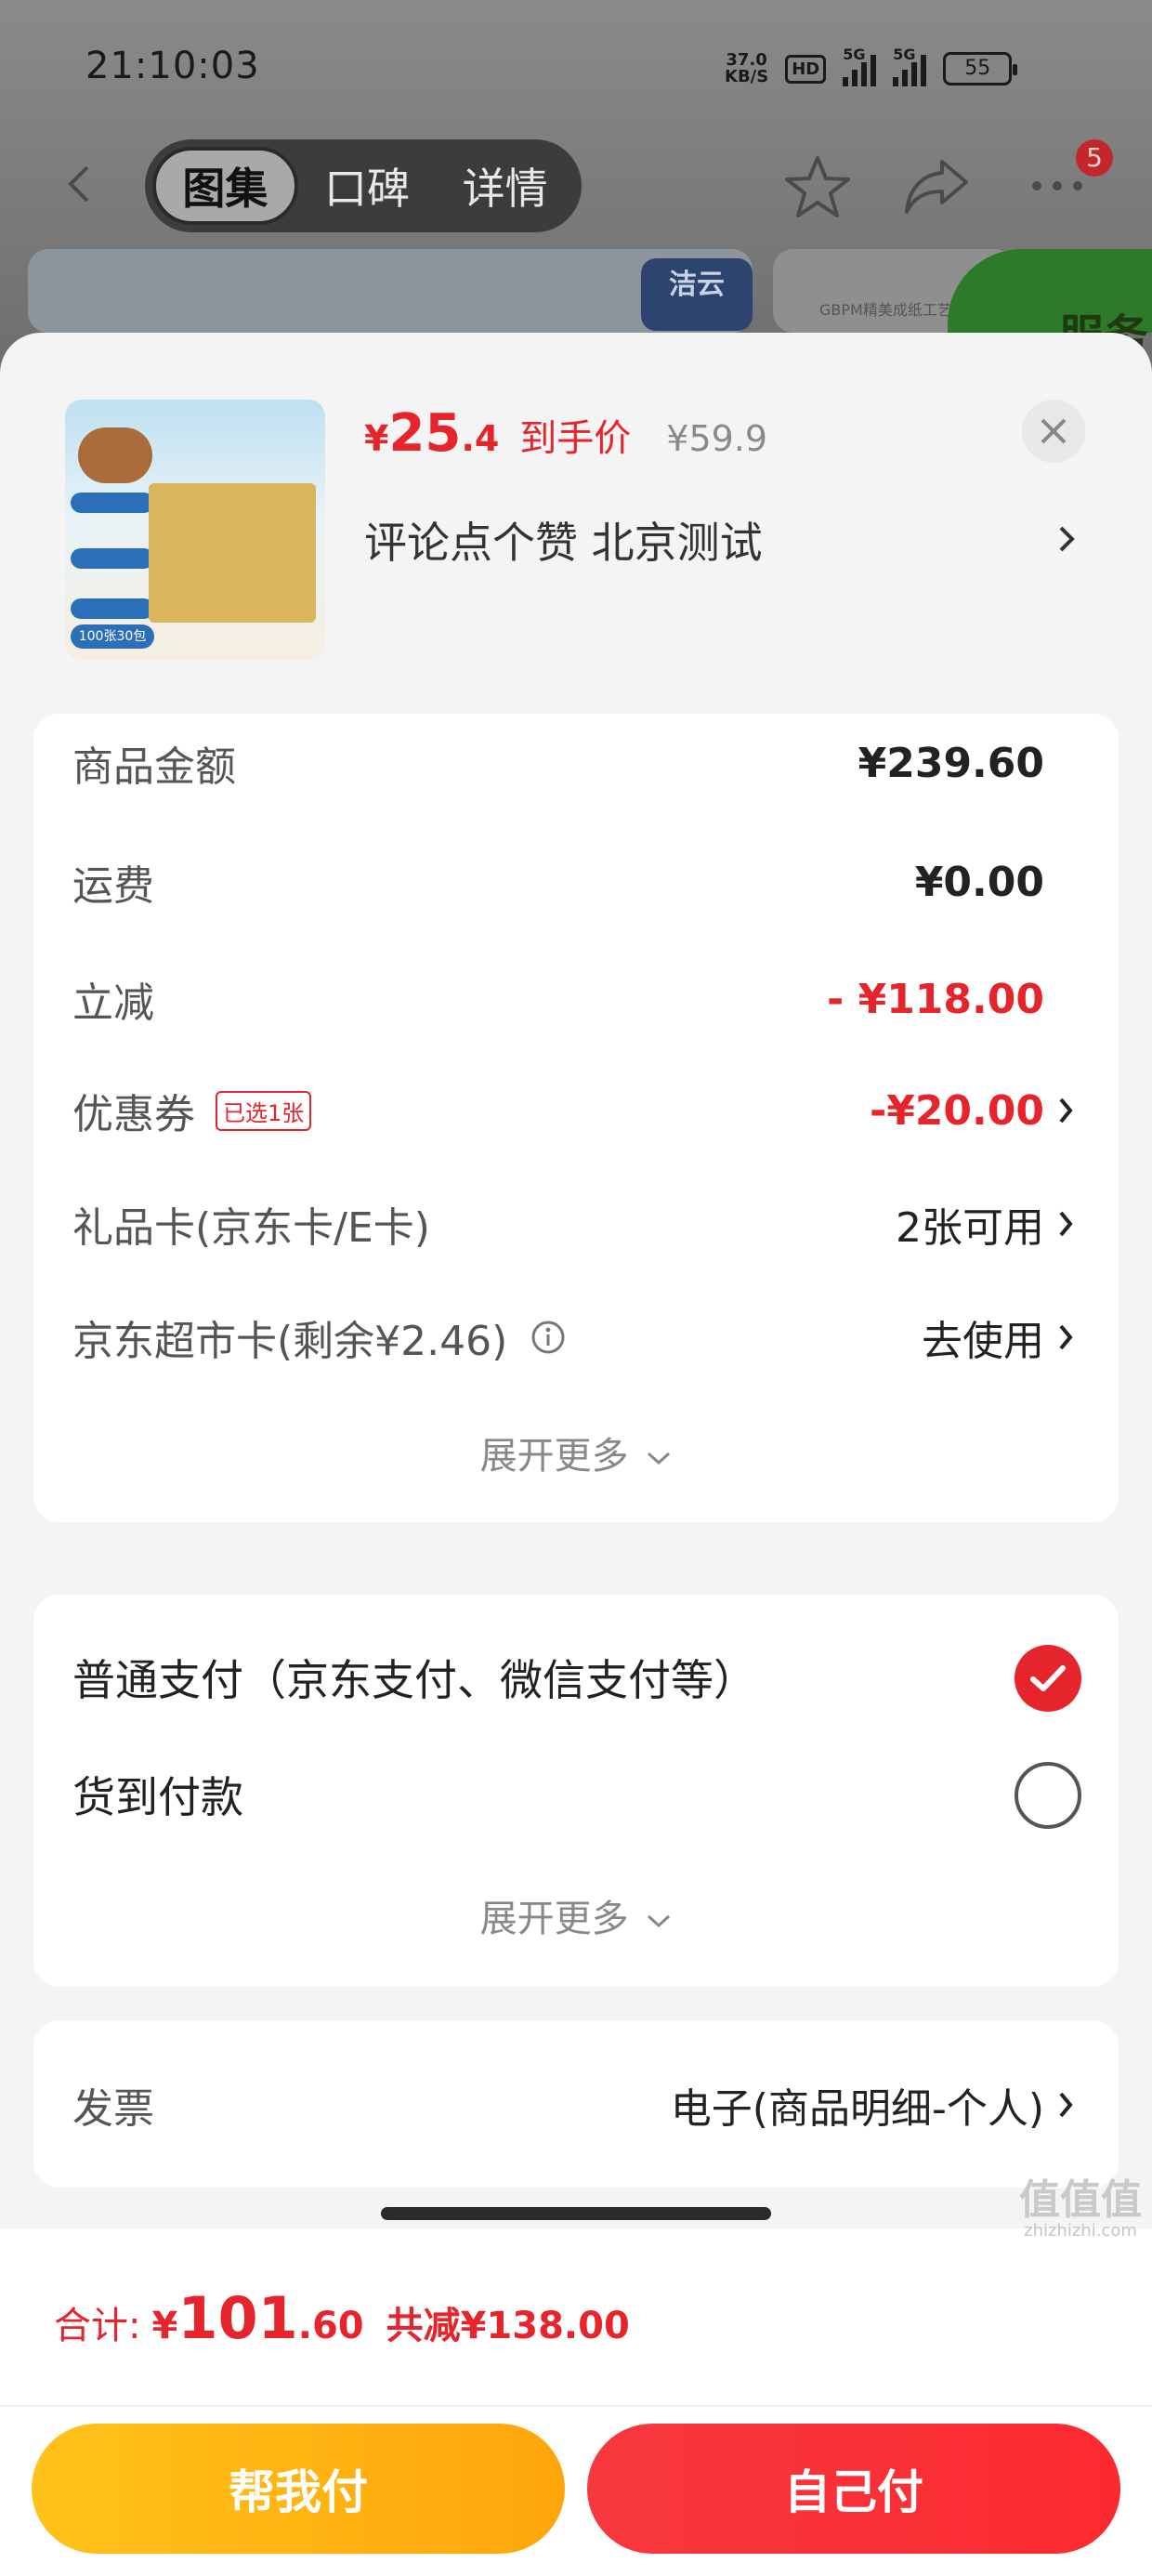 The image size is (1152, 2576). What do you see at coordinates (576, 2402) in the screenshot?
I see `checkout-footer: 合计: ¥ 101 .60 共减¥138.00 帮我付 自己付` at bounding box center [576, 2402].